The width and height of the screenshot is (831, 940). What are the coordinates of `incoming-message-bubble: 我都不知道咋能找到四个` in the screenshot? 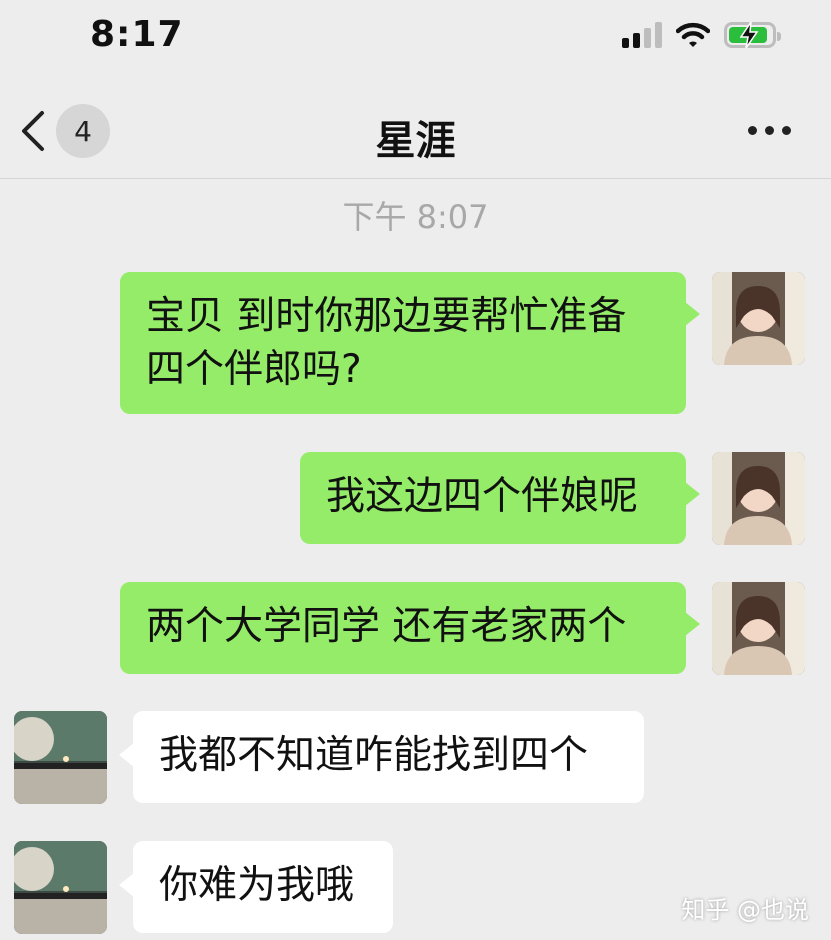 It's located at (381, 757).